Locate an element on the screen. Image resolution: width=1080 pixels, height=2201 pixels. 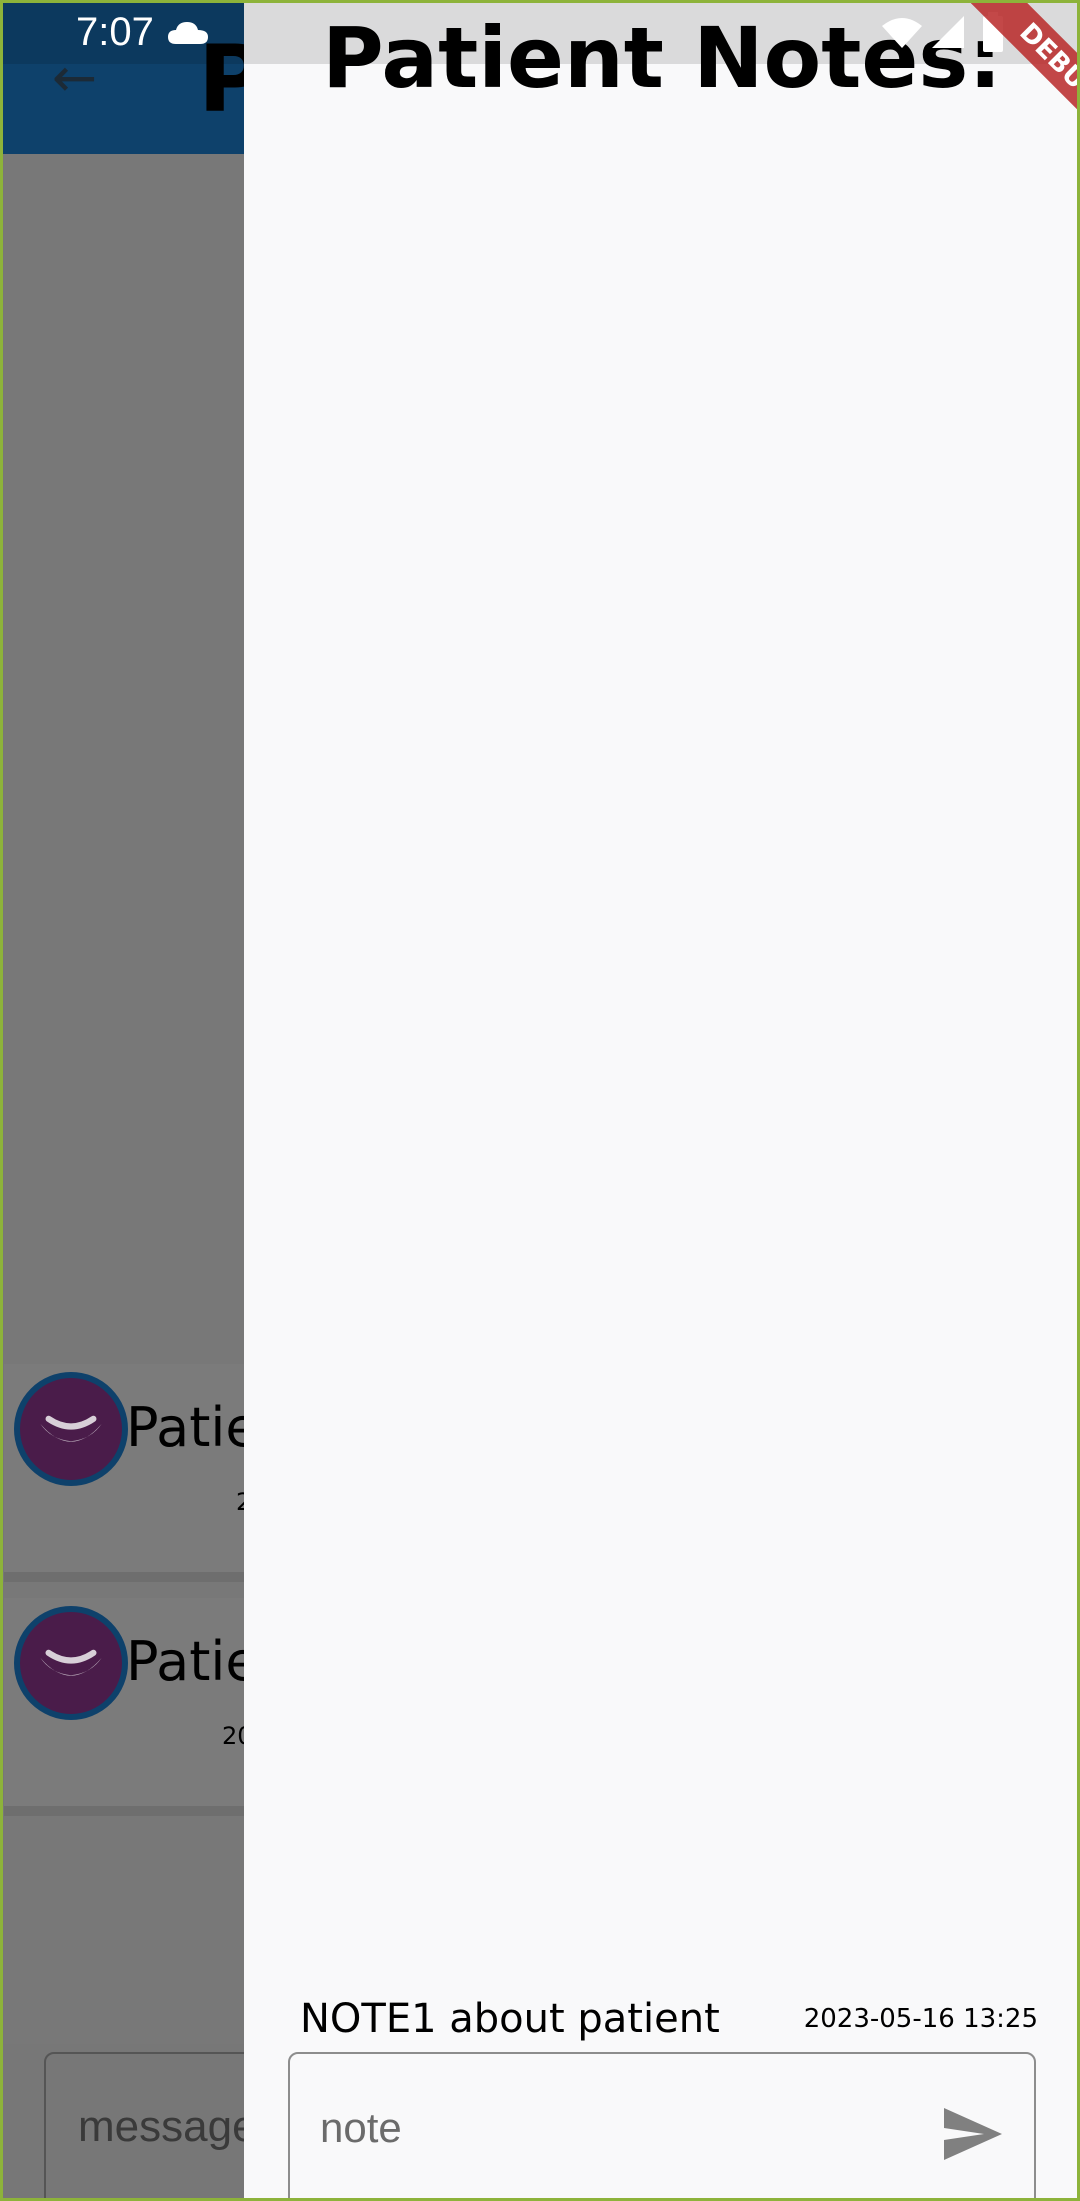
note-input is located at coordinates (620, 2128).